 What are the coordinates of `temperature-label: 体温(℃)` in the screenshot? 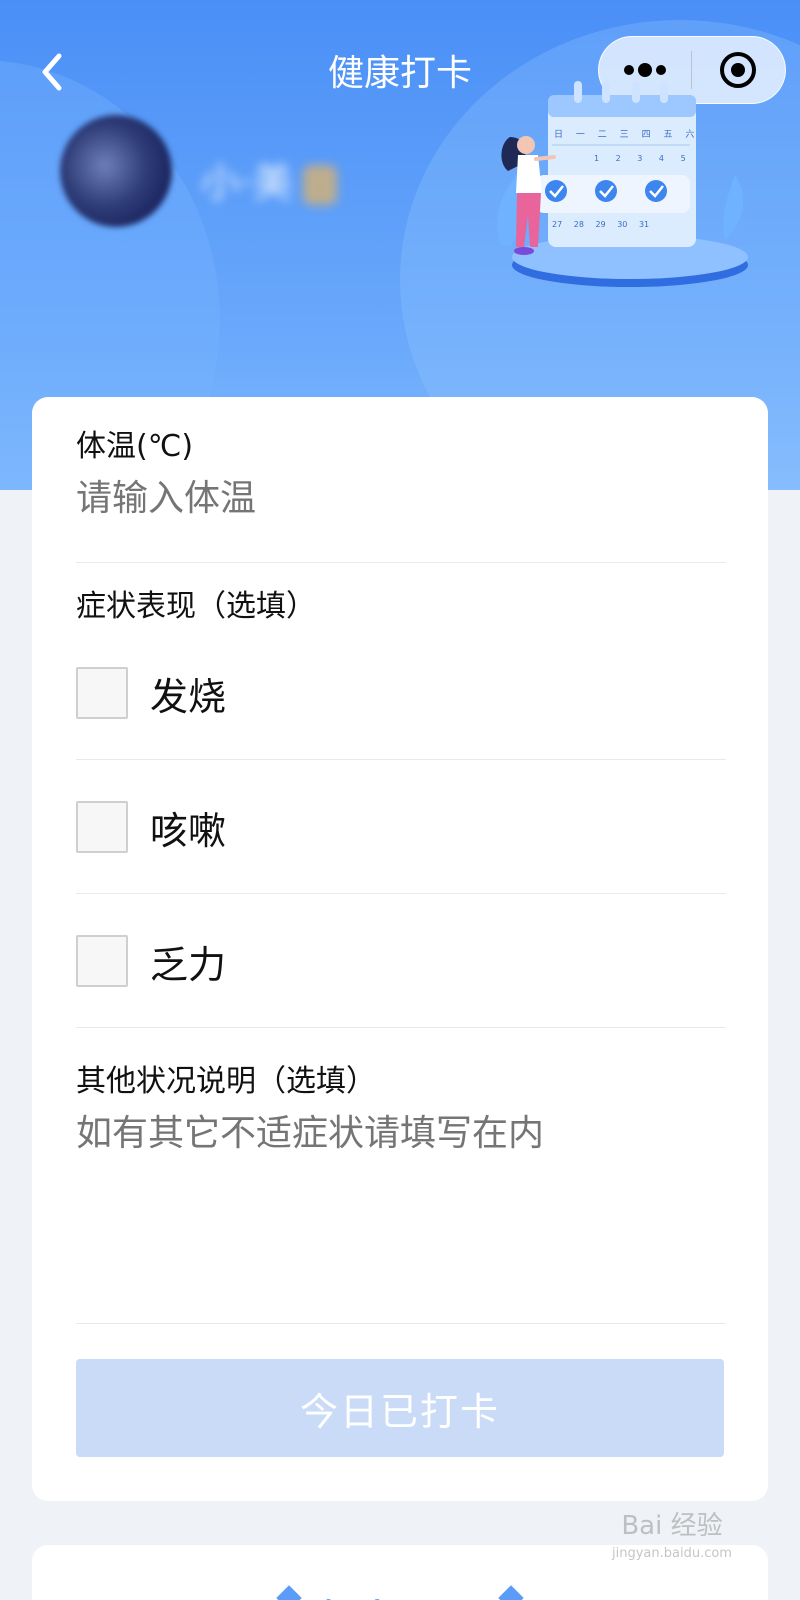 It's located at (135, 446).